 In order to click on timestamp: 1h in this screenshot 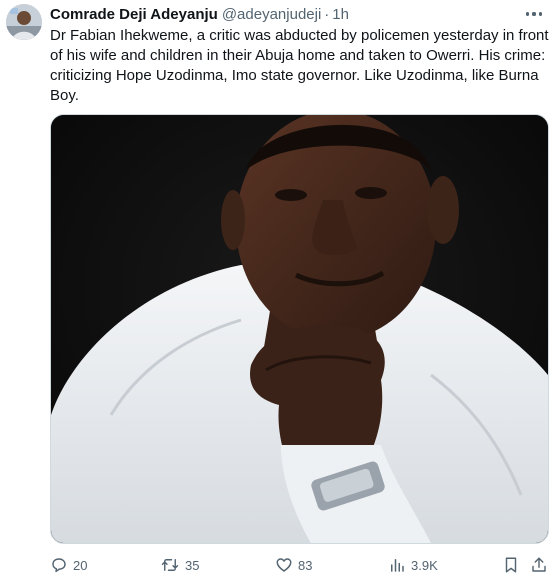, I will do `click(340, 14)`.